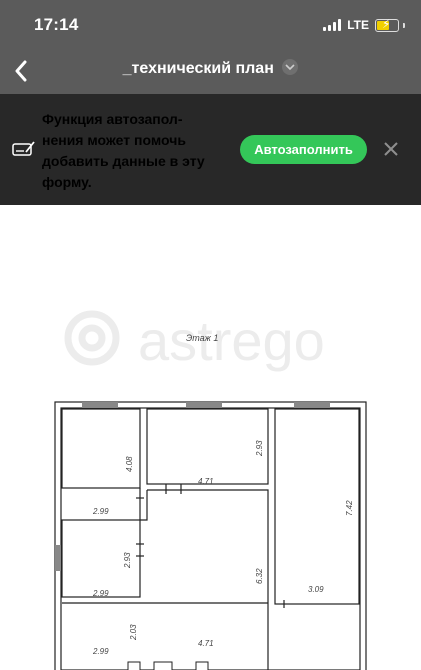 The height and width of the screenshot is (670, 421). I want to click on autofill-pen-icon, so click(24, 151).